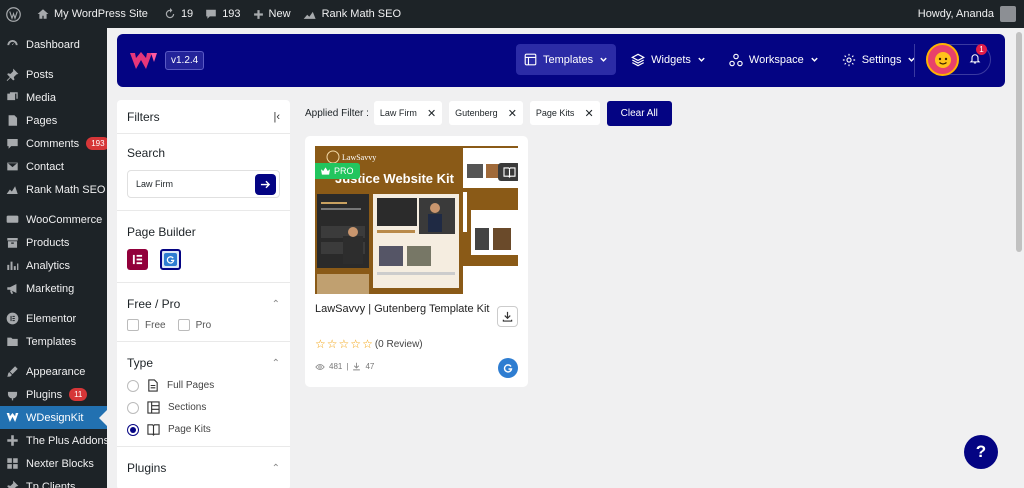 This screenshot has height=488, width=1024. Describe the element at coordinates (12, 440) in the screenshot. I see `plus-icon` at that location.